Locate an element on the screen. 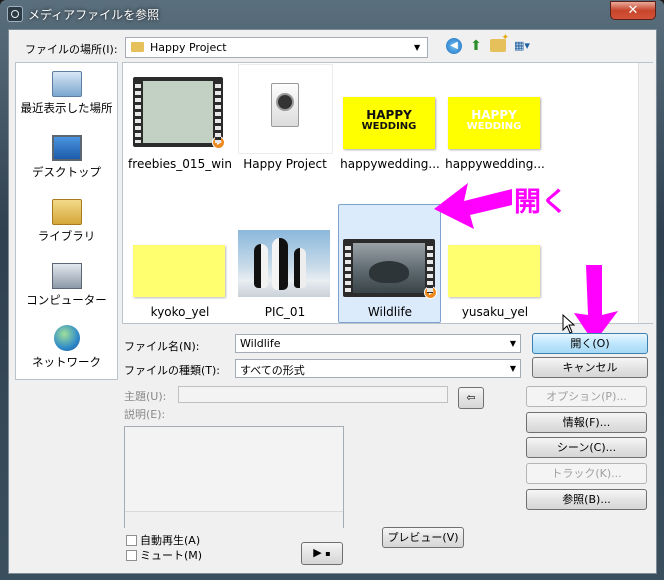 Image resolution: width=664 pixels, height=580 pixels. library-icon is located at coordinates (66, 212).